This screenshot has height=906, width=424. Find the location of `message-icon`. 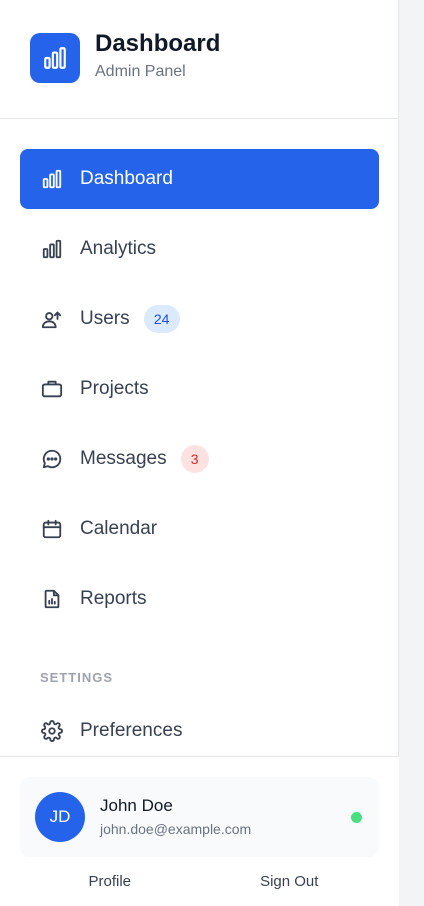

message-icon is located at coordinates (52, 459).